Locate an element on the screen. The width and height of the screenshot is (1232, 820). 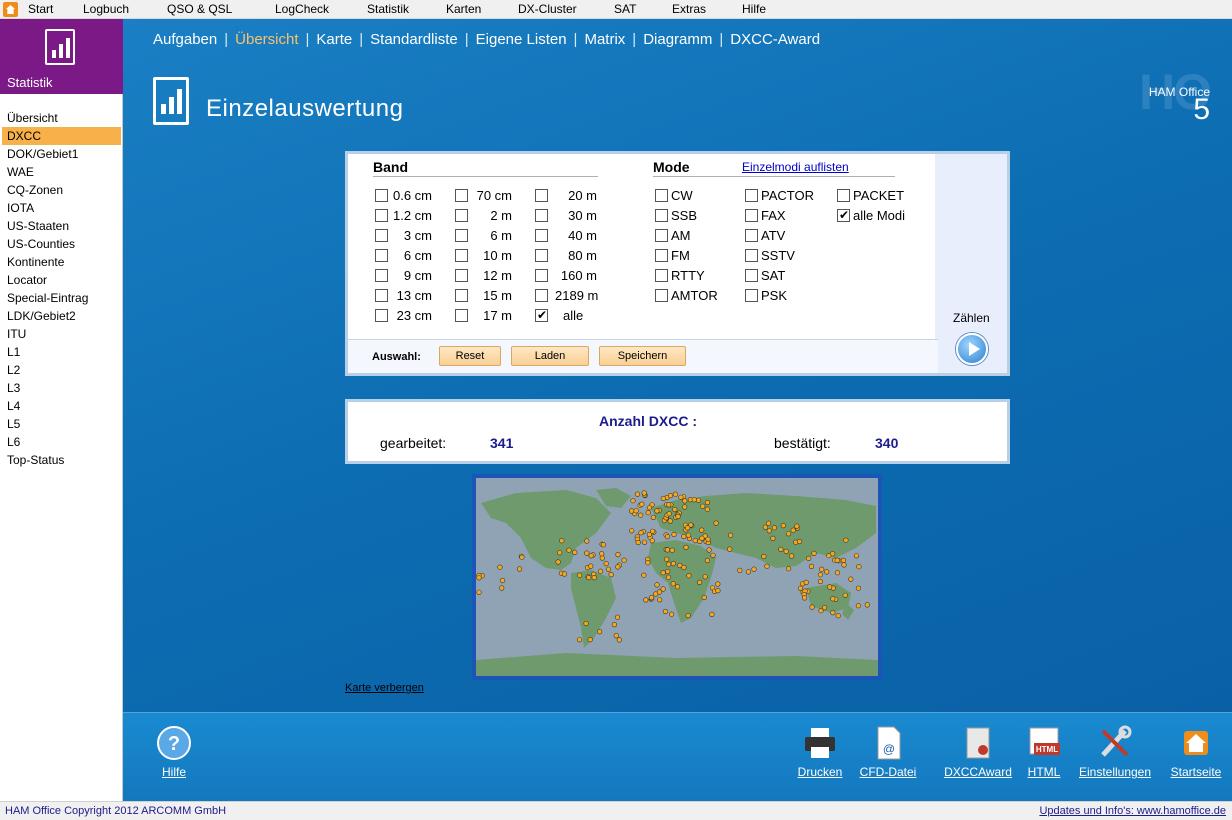
menu-qso-qsl: QSO & QSL is located at coordinates (199, 9).